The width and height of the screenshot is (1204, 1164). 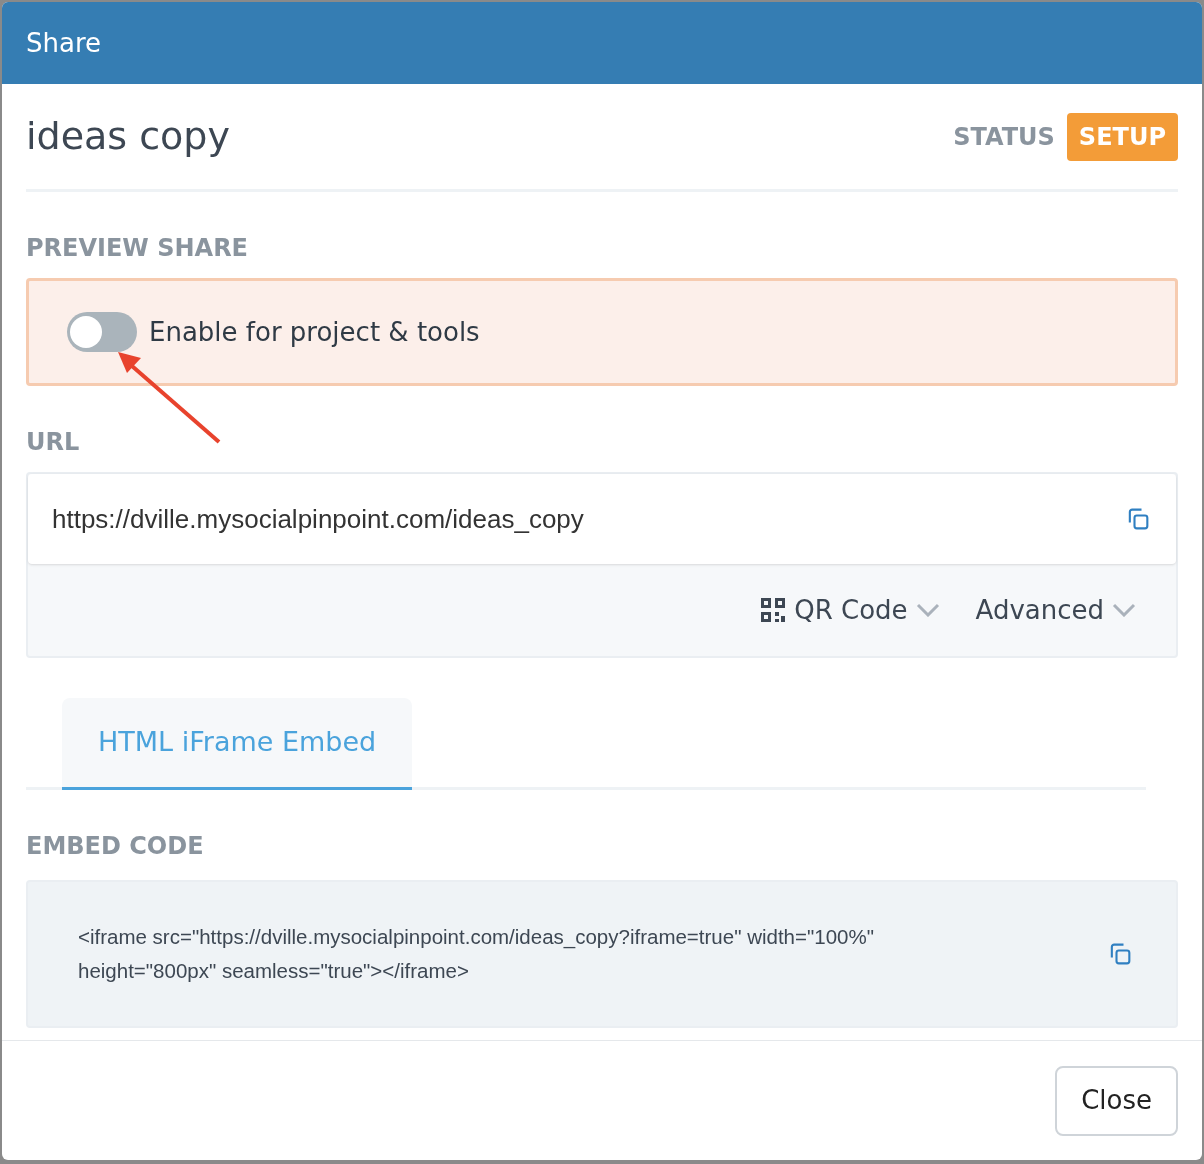 What do you see at coordinates (1004, 137) in the screenshot?
I see `status-label: STATUS` at bounding box center [1004, 137].